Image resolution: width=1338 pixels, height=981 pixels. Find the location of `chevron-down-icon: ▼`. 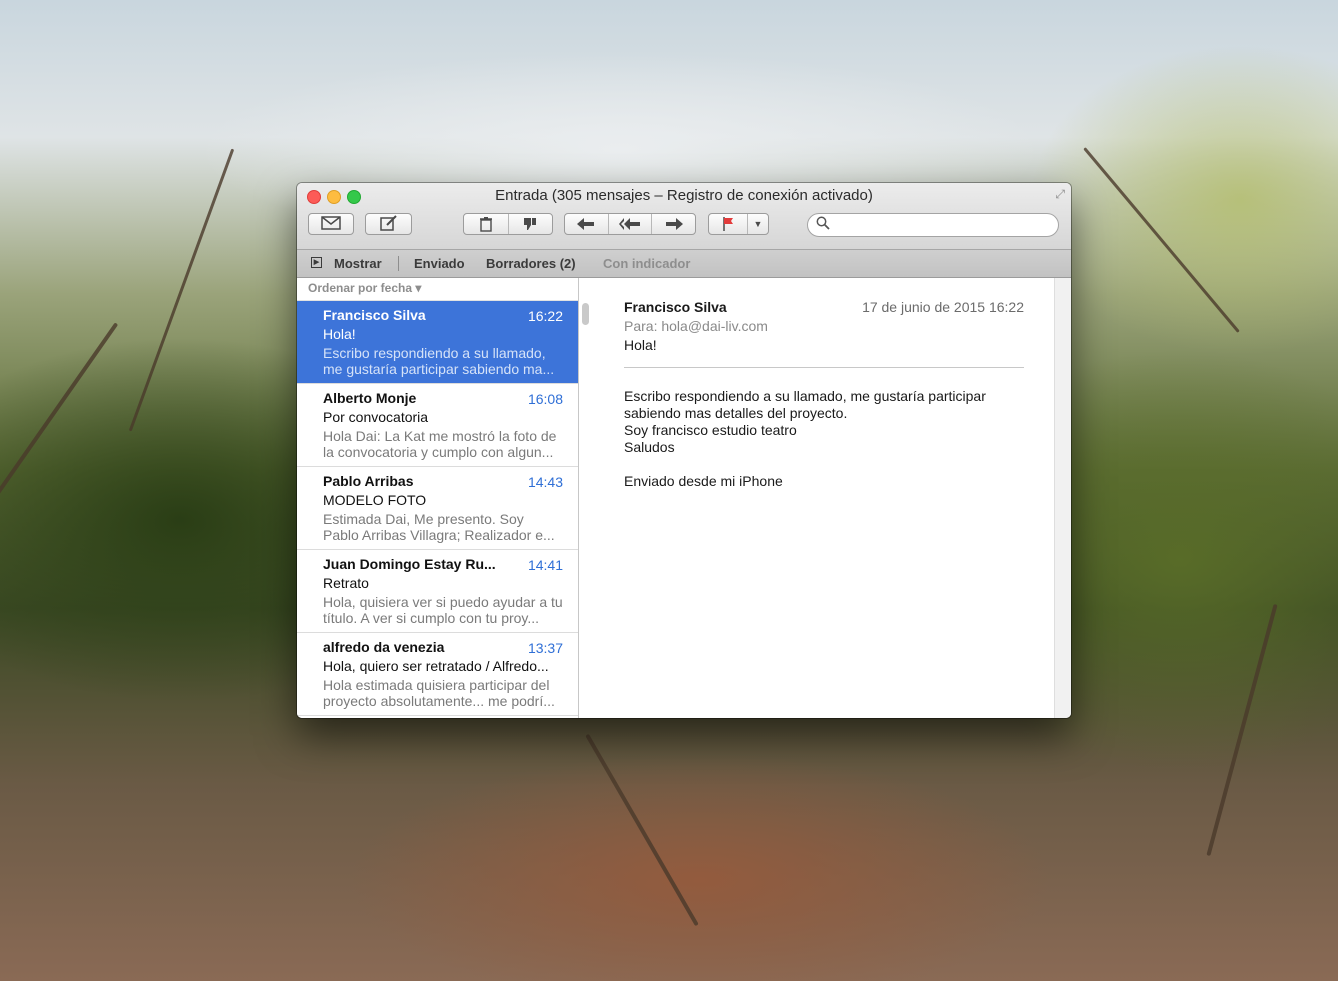

chevron-down-icon: ▼ is located at coordinates (758, 224).